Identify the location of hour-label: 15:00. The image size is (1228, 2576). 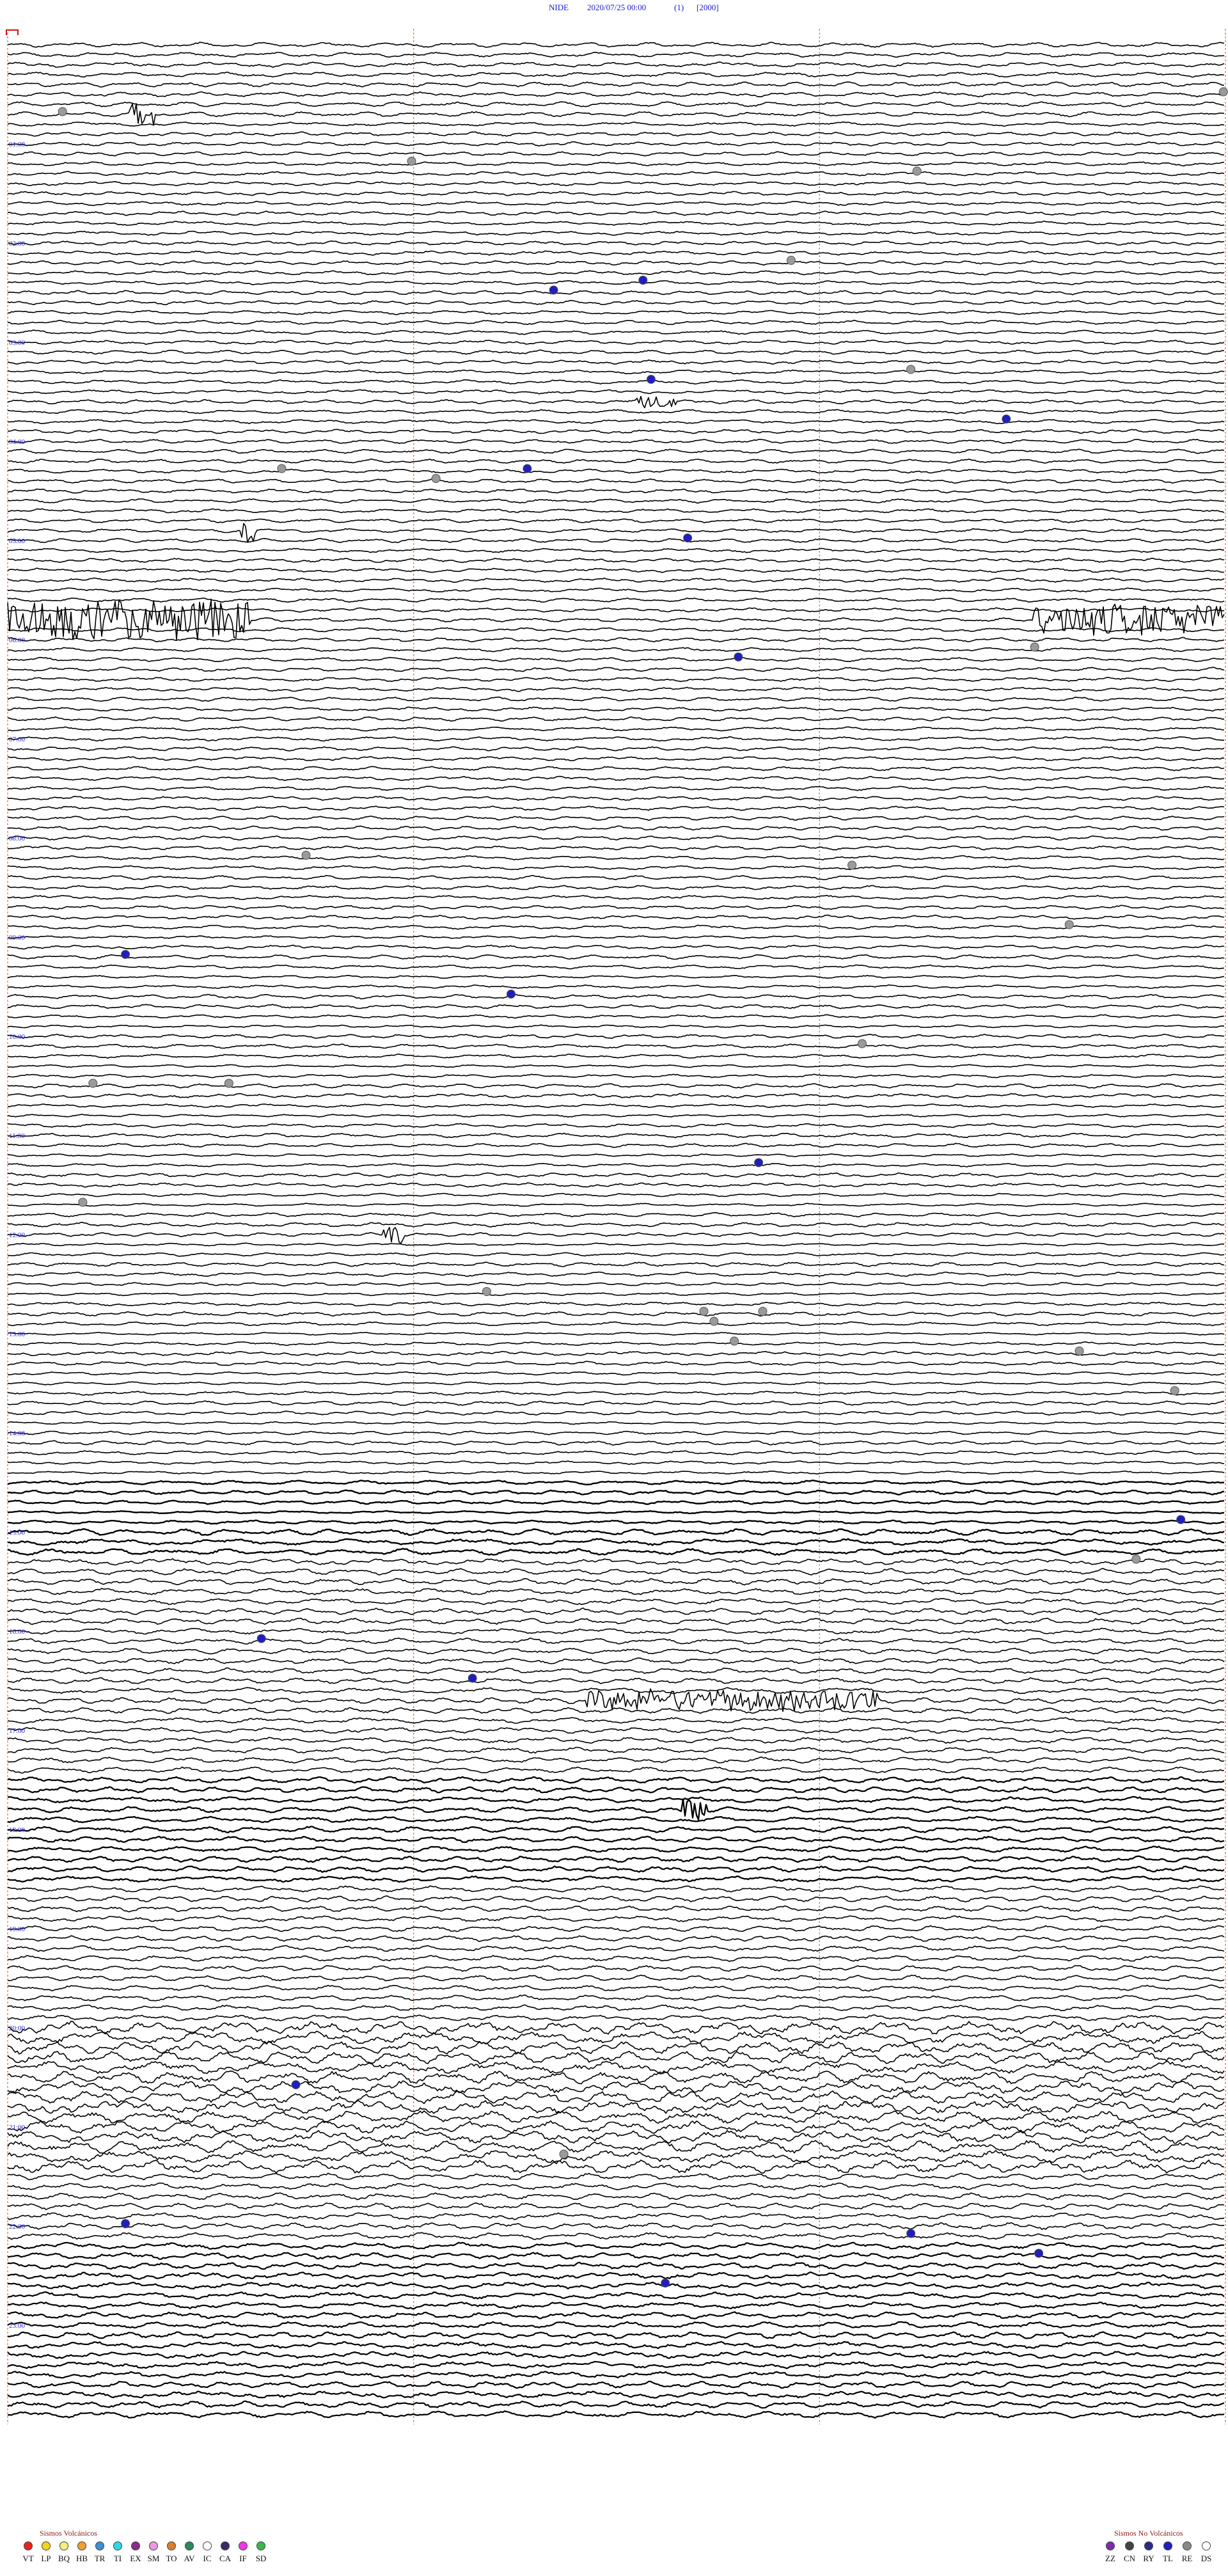
(17, 1533).